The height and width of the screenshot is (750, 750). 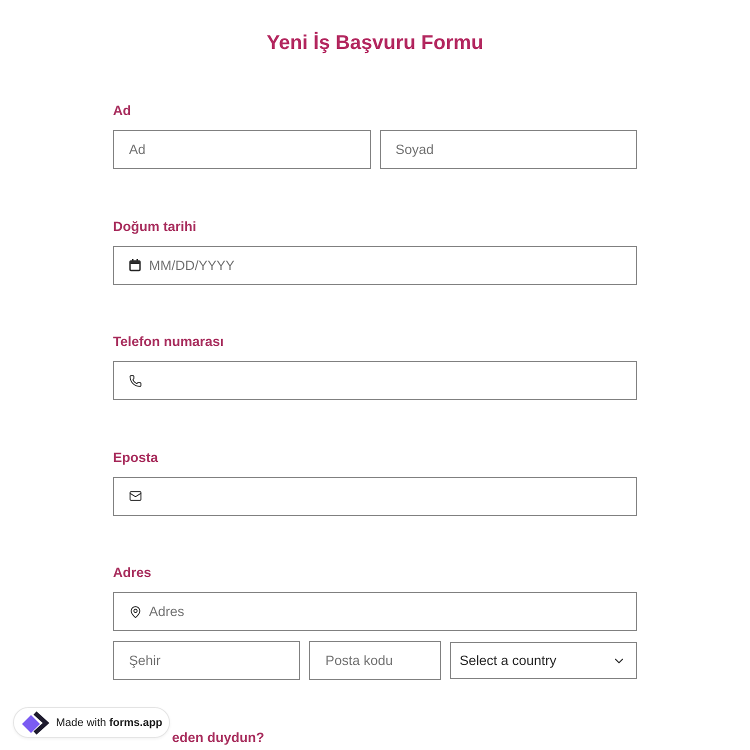 What do you see at coordinates (154, 227) in the screenshot?
I see `field-label: Doğum tarihi` at bounding box center [154, 227].